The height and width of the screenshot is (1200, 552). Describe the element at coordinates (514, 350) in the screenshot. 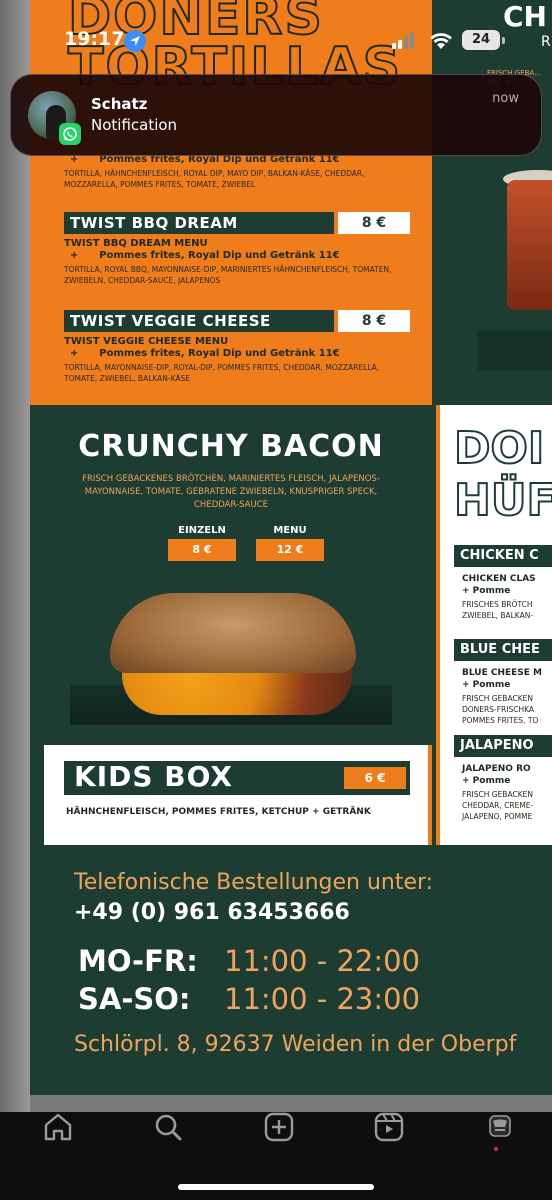

I see `product-stand` at that location.